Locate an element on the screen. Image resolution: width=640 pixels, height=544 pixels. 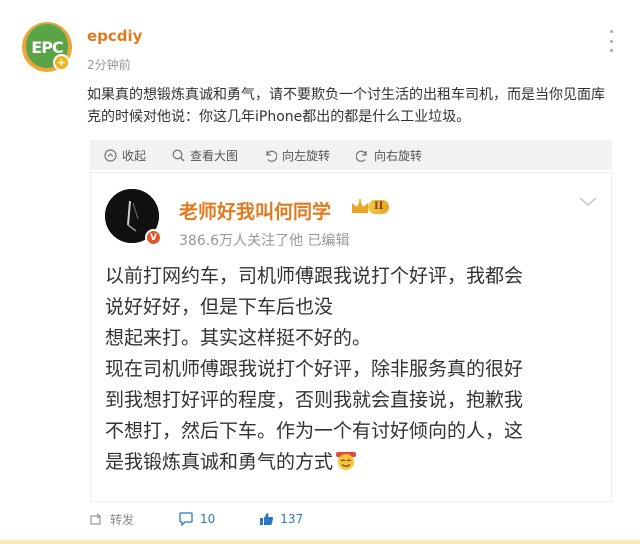
collapse-label: 收起 is located at coordinates (134, 155).